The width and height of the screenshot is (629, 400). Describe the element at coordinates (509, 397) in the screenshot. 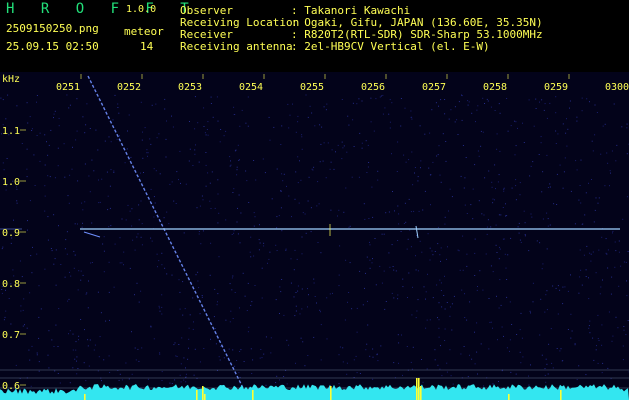

I see `signal-spike` at that location.